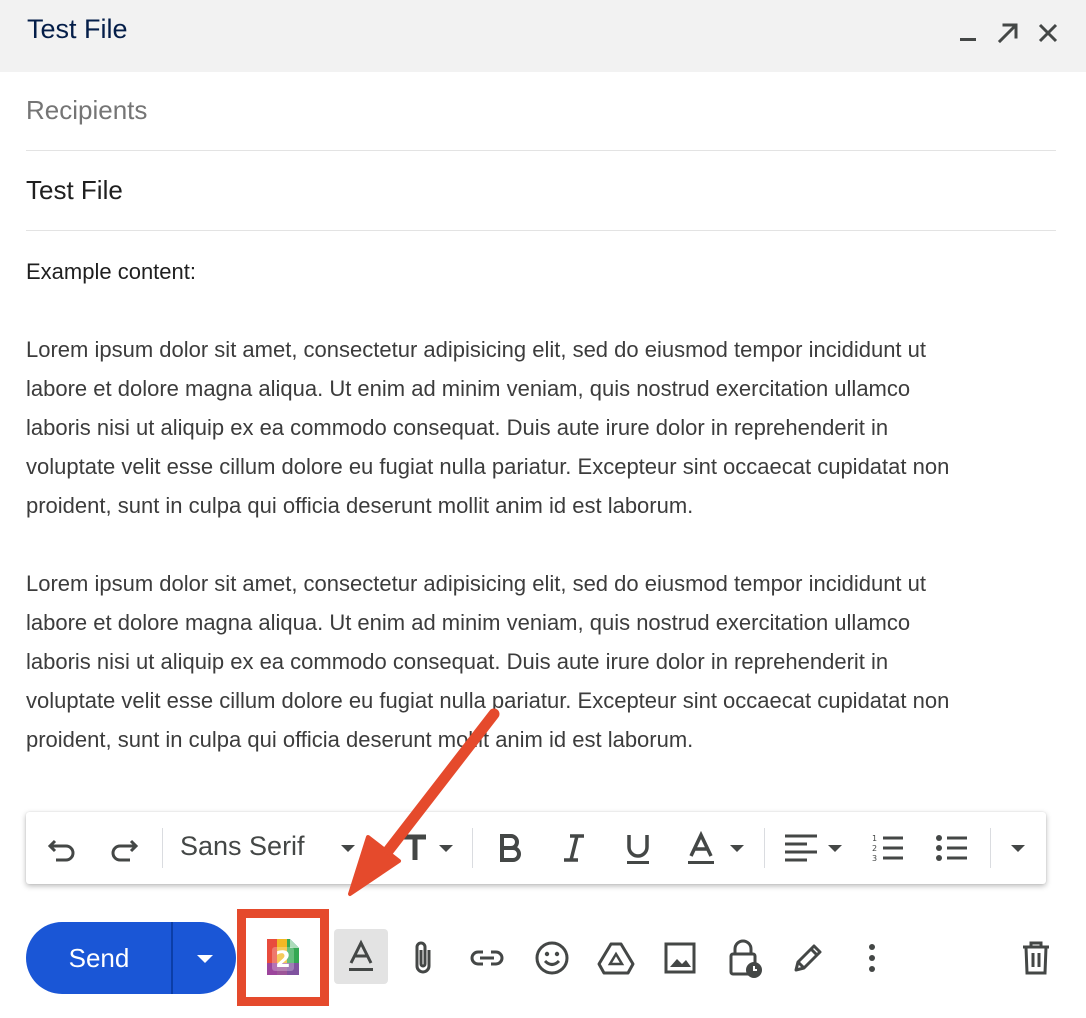 Image resolution: width=1086 pixels, height=1018 pixels. What do you see at coordinates (1018, 848) in the screenshot?
I see `more-formatting-icon` at bounding box center [1018, 848].